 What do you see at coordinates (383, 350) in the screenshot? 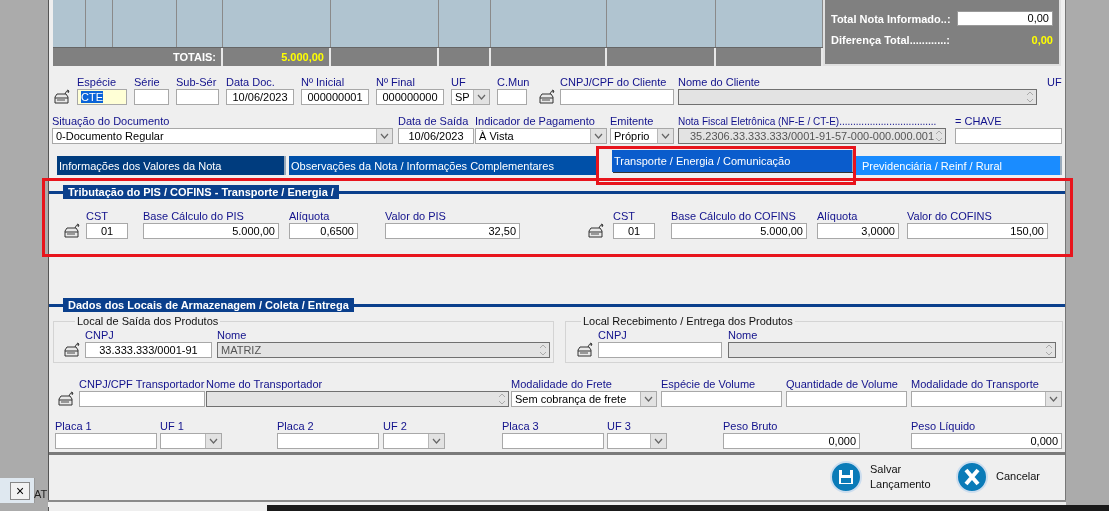
I see `readonly-field: MATRIZ` at bounding box center [383, 350].